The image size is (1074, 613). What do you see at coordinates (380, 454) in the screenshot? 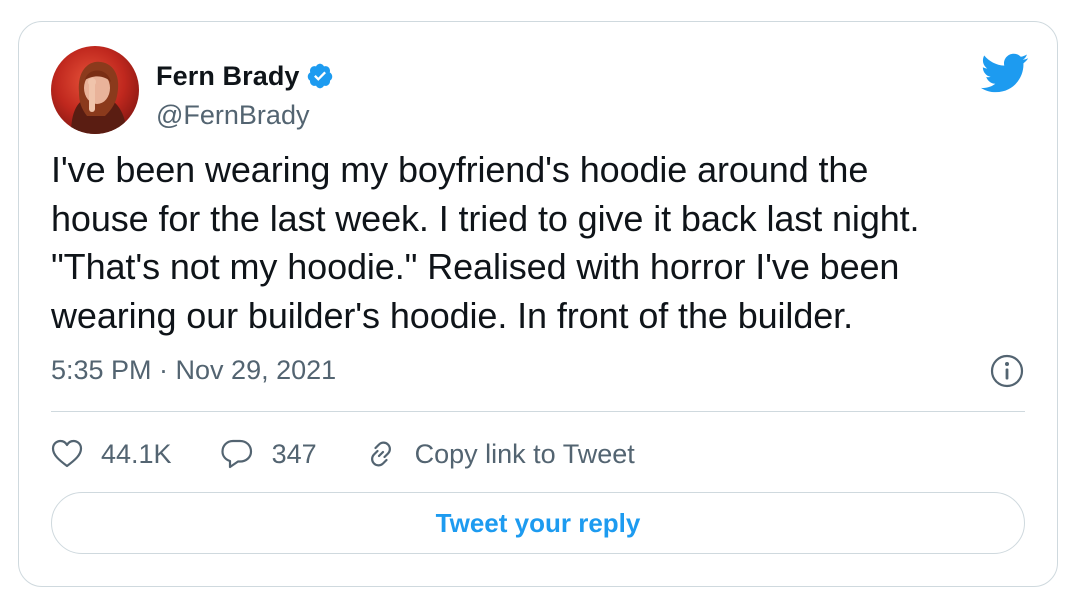
I see `link-icon` at bounding box center [380, 454].